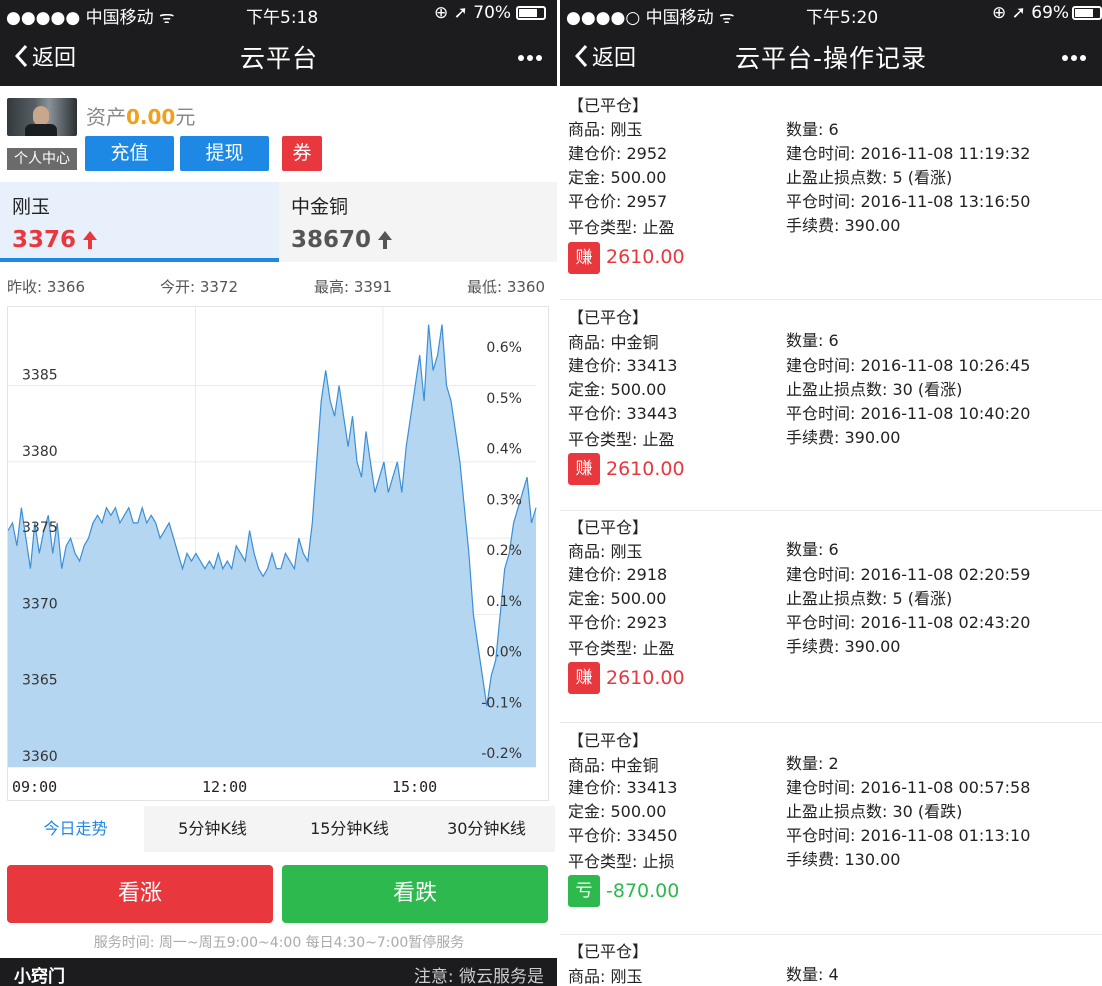  Describe the element at coordinates (302, 153) in the screenshot. I see `coupon-button: 券` at that location.